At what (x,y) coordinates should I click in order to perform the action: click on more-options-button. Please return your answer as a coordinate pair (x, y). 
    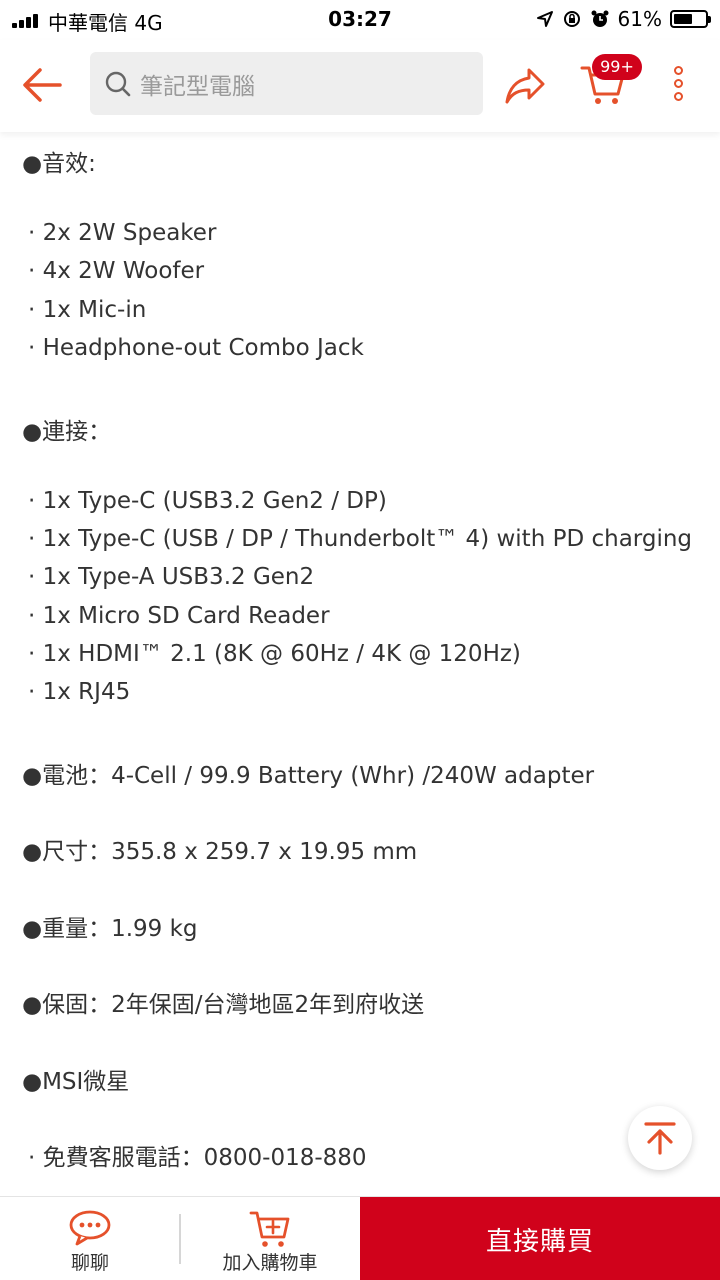
    Looking at the image, I should click on (678, 86).